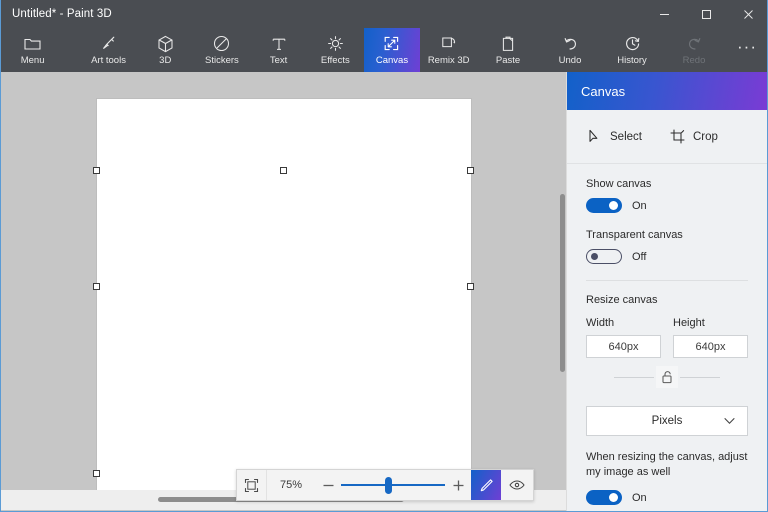 This screenshot has height=512, width=768. What do you see at coordinates (391, 43) in the screenshot?
I see `canvas-icon` at bounding box center [391, 43].